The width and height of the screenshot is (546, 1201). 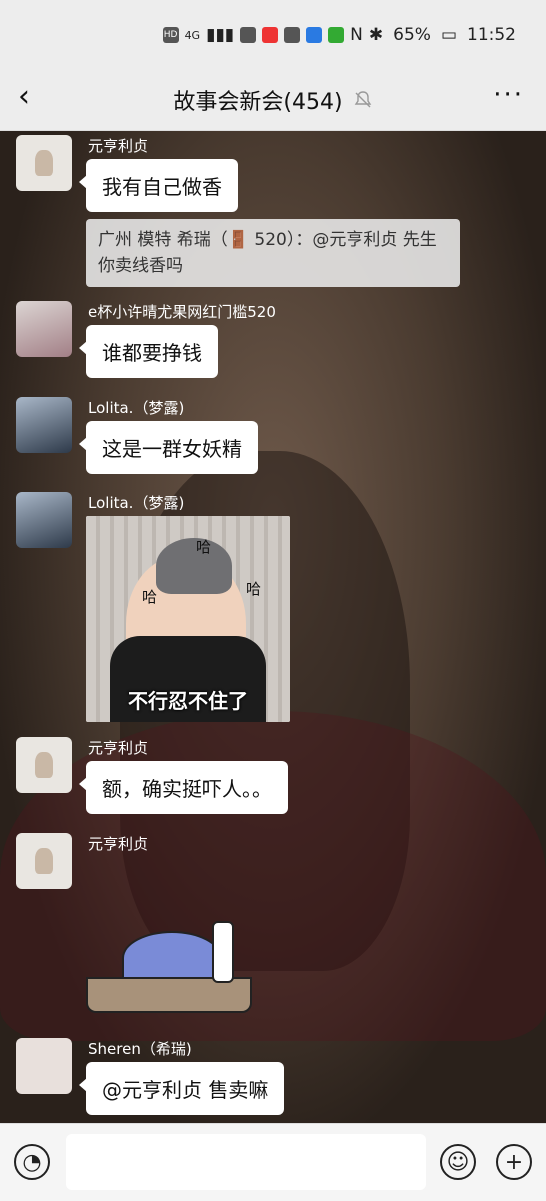 I want to click on plus-icon: +, so click(x=514, y=1162).